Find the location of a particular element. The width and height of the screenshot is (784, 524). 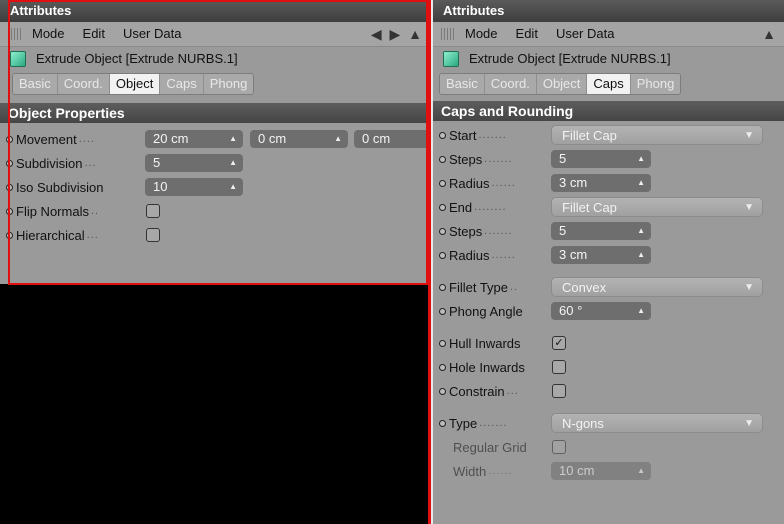

width-value: 10 cm is located at coordinates (577, 470).